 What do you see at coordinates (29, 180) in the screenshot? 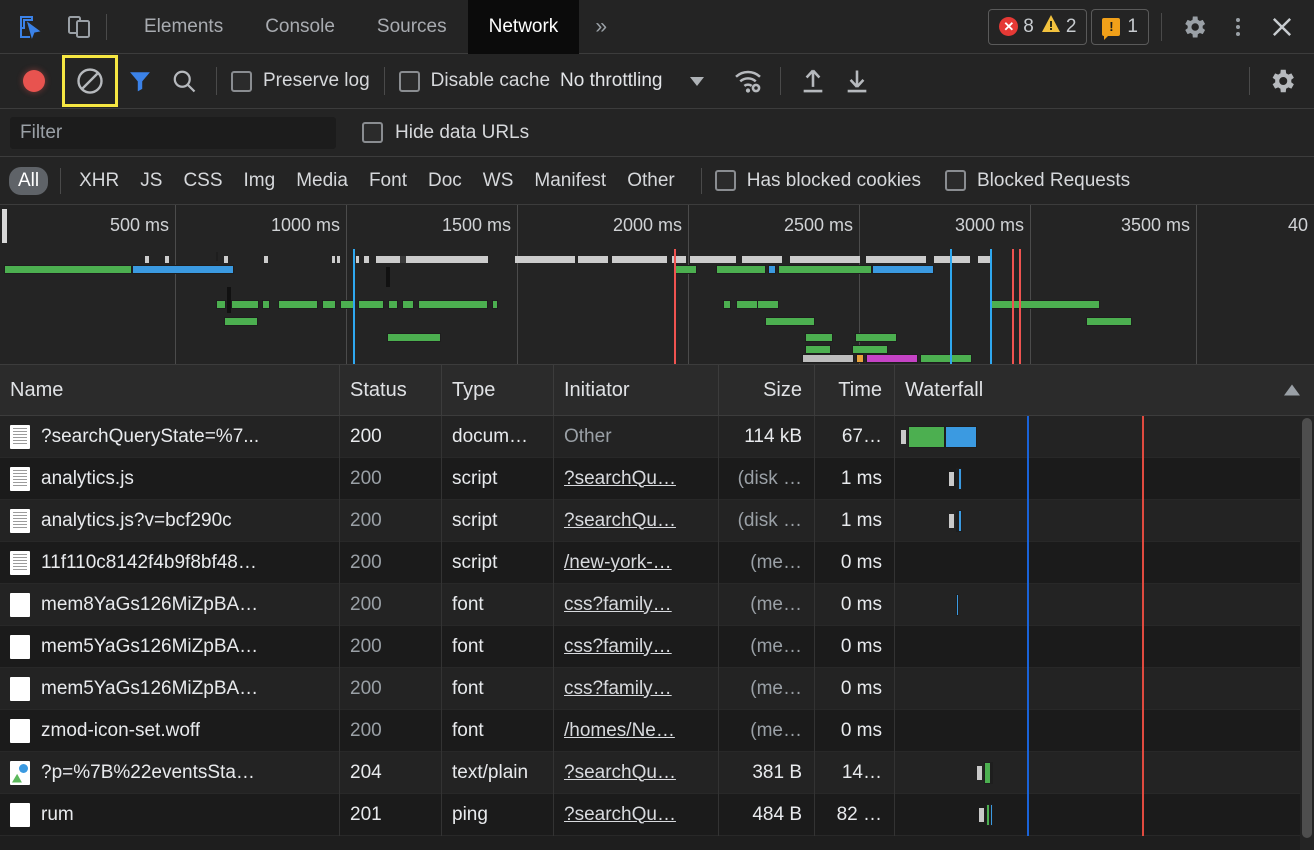
I see `type-filter-all: All` at bounding box center [29, 180].